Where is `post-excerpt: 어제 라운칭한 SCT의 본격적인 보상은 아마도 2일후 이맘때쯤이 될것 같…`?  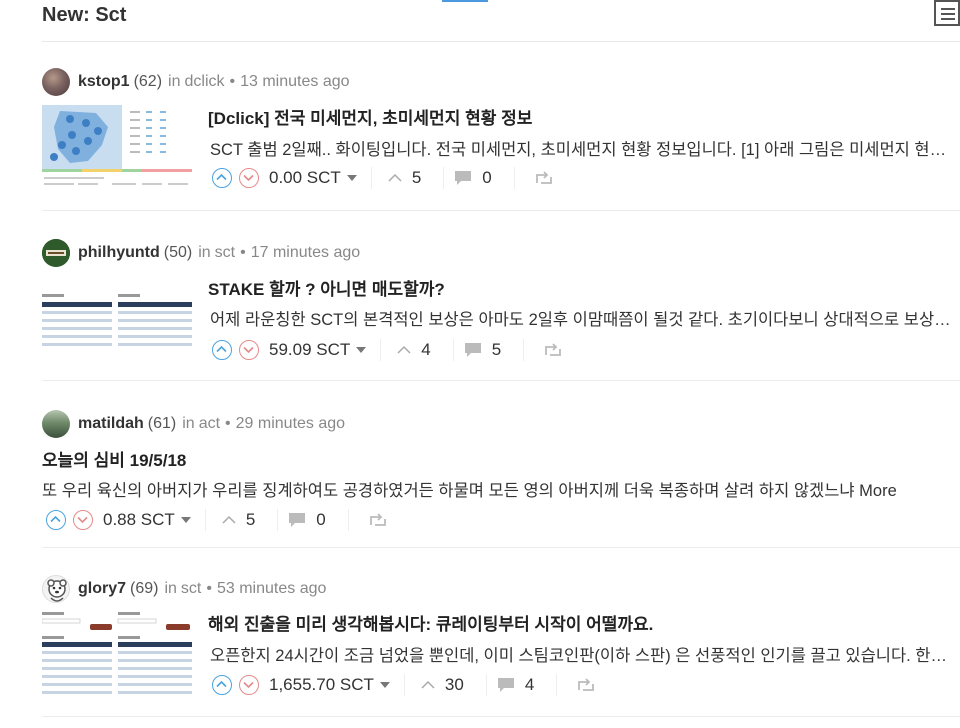 post-excerpt: 어제 라운칭한 SCT의 본격적인 보상은 아마도 2일후 이맘때쯤이 될것 같… is located at coordinates (585, 318).